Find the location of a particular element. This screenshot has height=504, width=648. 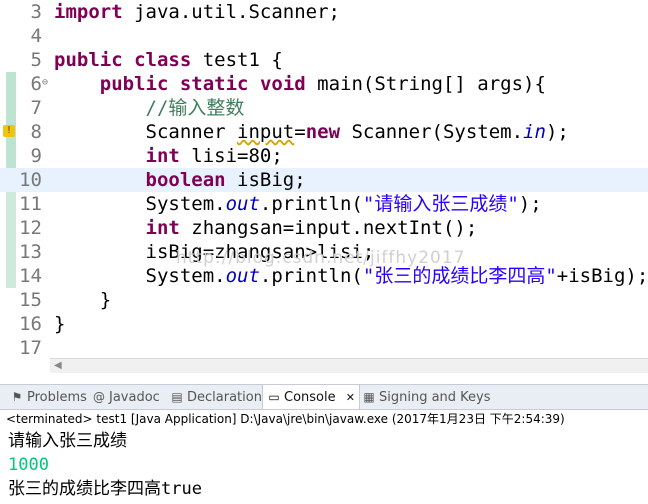

code-token: new is located at coordinates (323, 132).